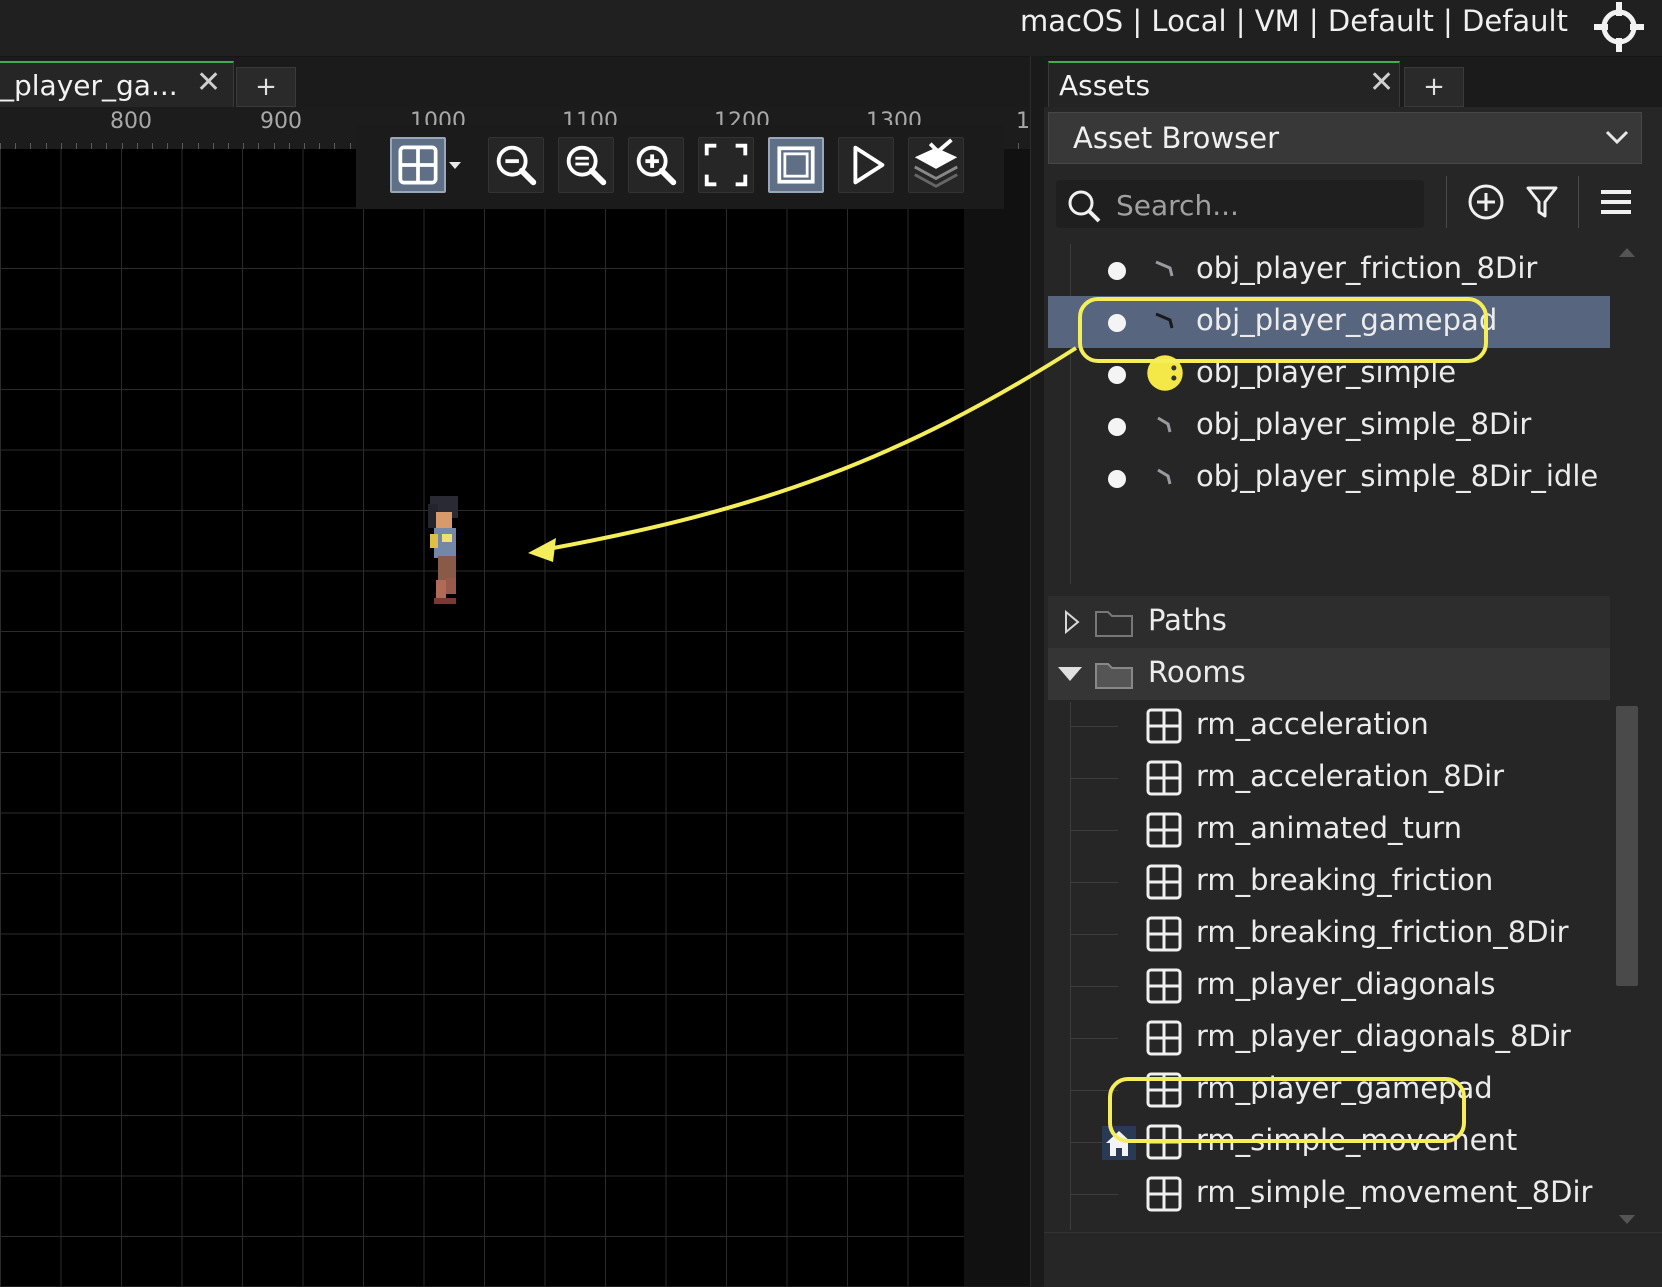  I want to click on tree-item-room: rm_breaking_friction_8Dir, so click(1329, 934).